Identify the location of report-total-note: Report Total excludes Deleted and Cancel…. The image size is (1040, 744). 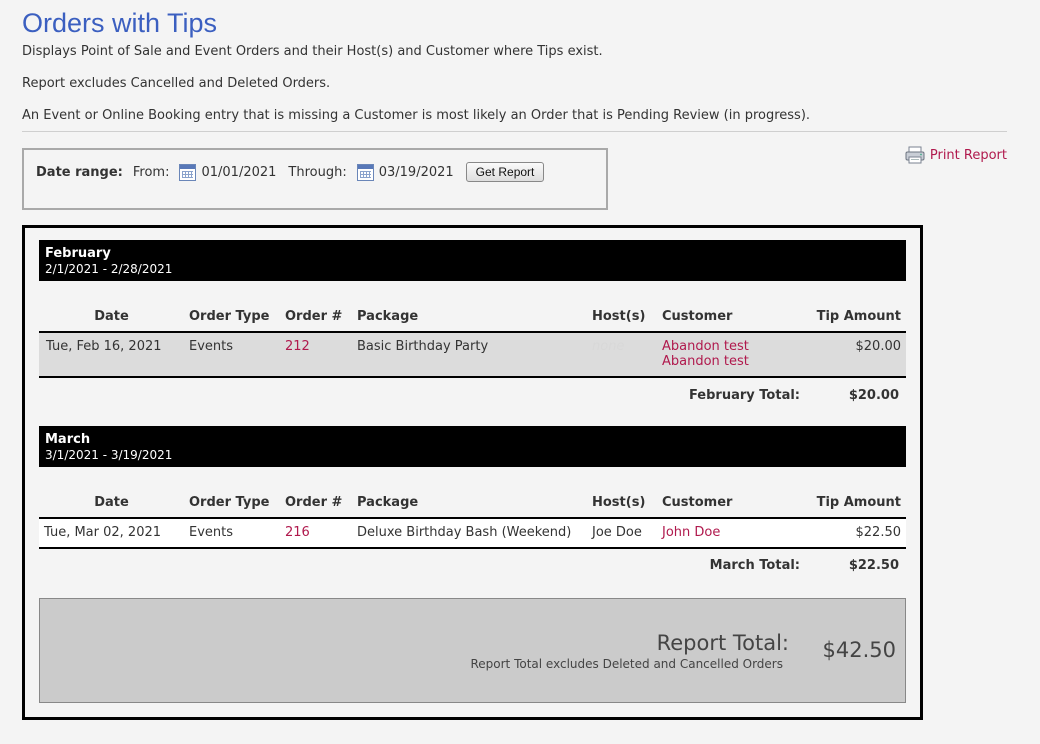
(626, 664).